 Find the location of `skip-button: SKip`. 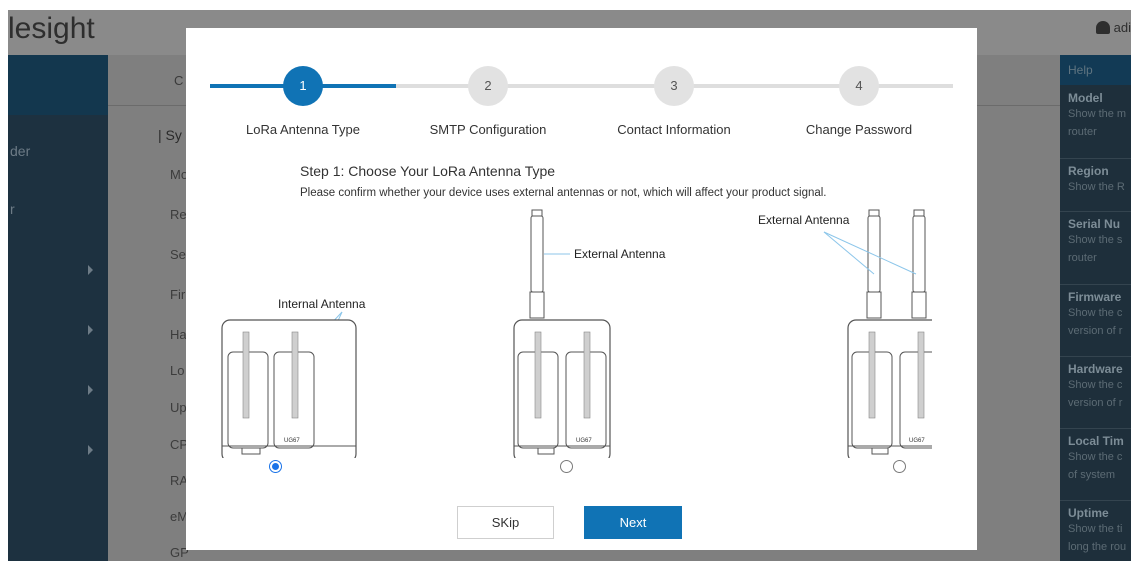

skip-button: SKip is located at coordinates (505, 522).